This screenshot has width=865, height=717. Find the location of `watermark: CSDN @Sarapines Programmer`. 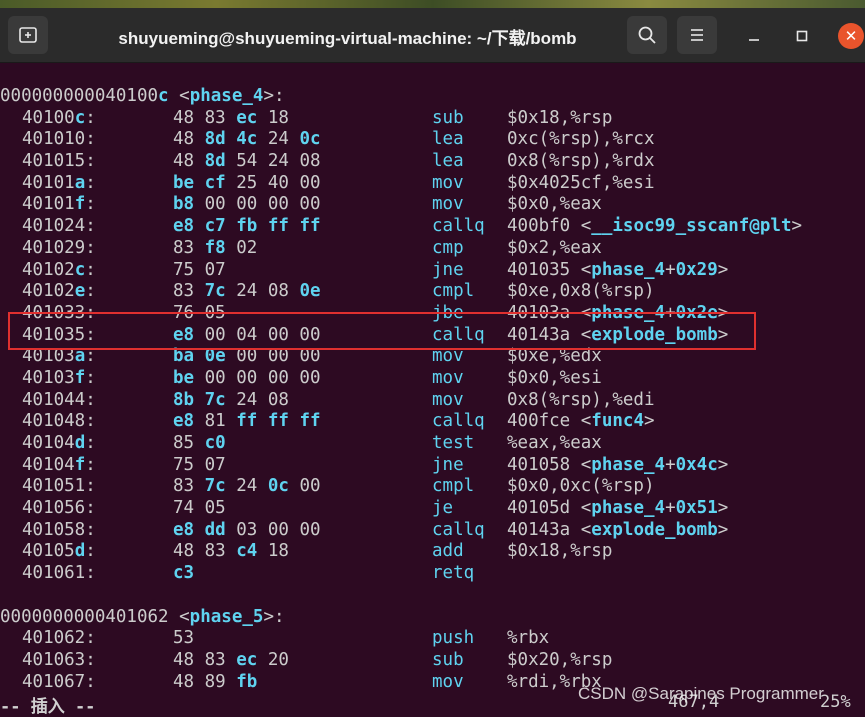

watermark: CSDN @Sarapines Programmer is located at coordinates (701, 693).